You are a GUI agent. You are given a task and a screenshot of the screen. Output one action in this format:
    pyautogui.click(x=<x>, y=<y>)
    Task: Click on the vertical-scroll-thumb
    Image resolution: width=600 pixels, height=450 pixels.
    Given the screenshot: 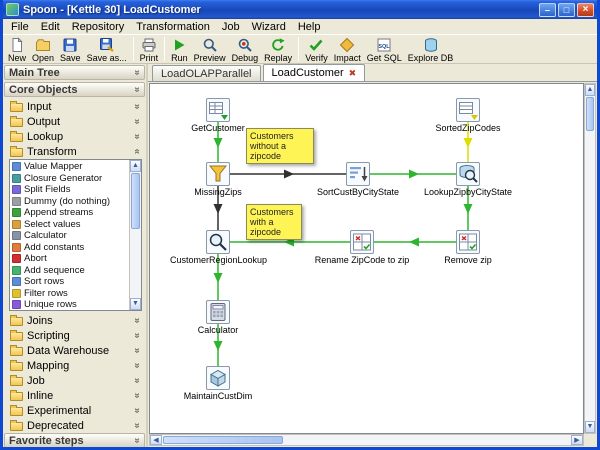 What is the action you would take?
    pyautogui.click(x=590, y=114)
    